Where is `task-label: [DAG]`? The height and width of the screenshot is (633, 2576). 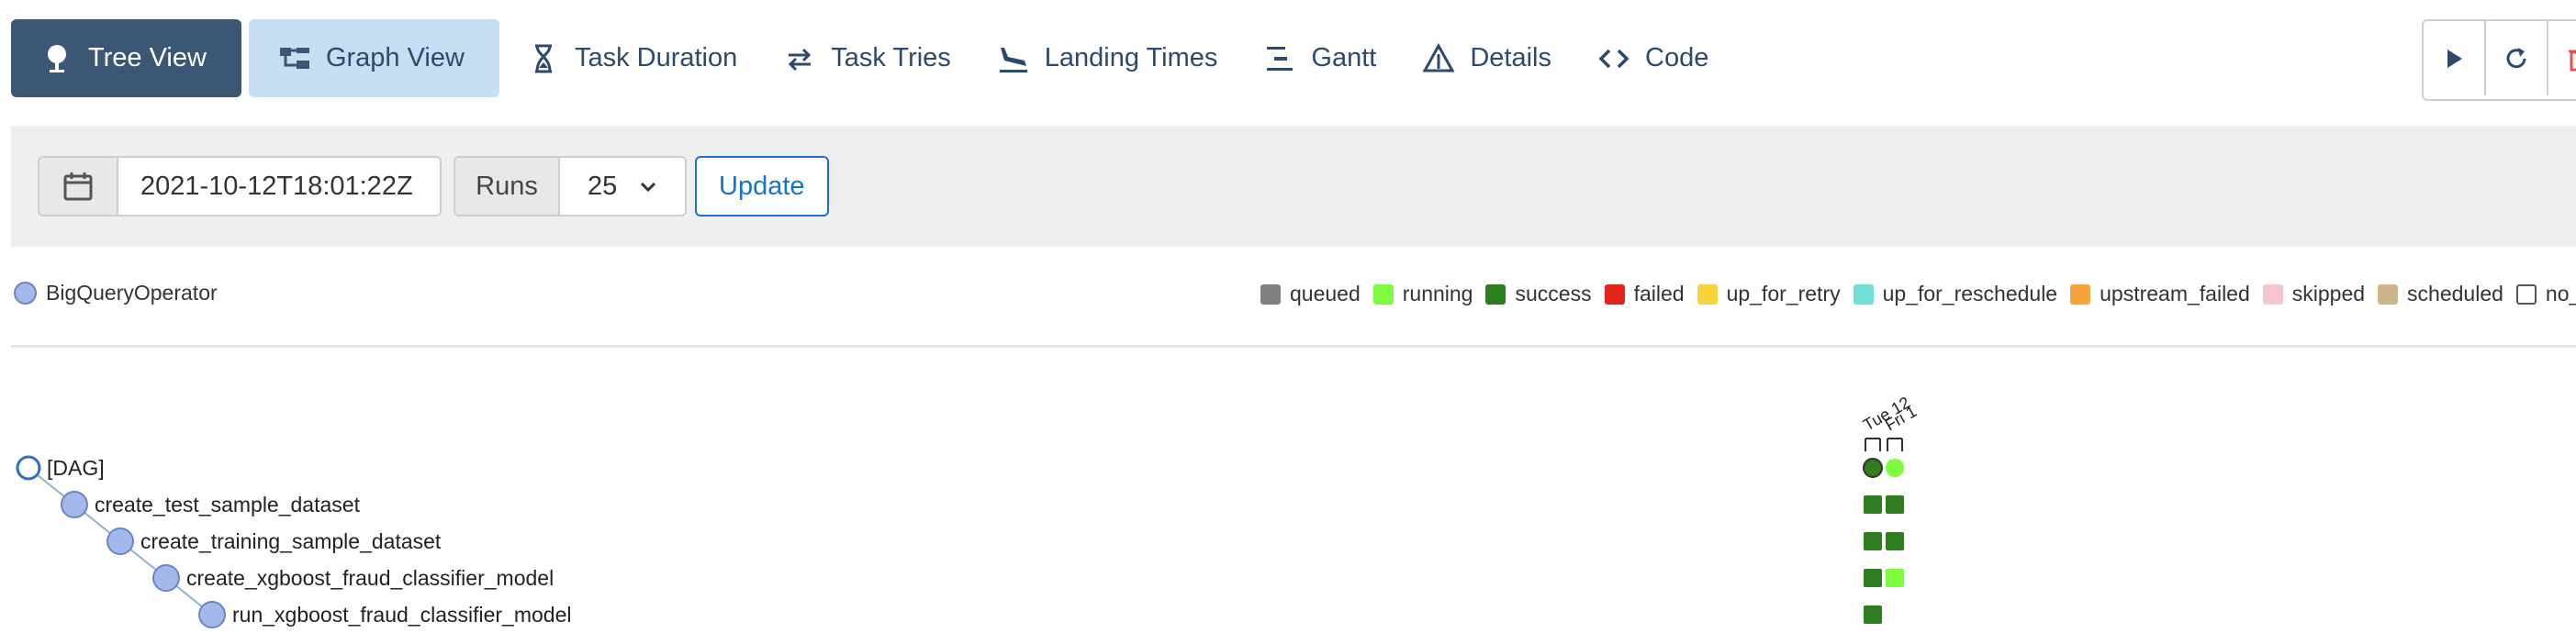 task-label: [DAG] is located at coordinates (76, 468).